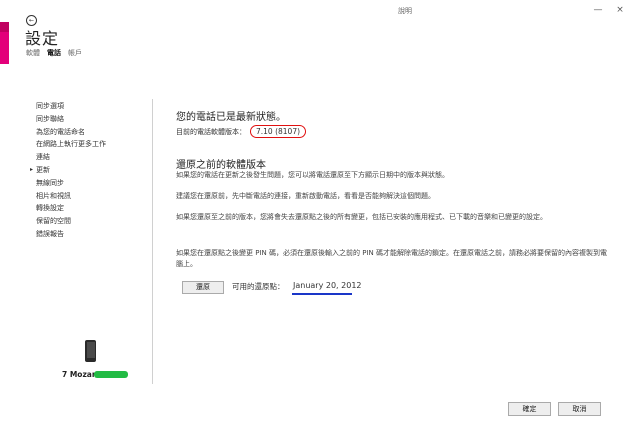 The height and width of the screenshot is (436, 640). I want to click on version-label: 目前的電話軟體版本：, so click(211, 131).